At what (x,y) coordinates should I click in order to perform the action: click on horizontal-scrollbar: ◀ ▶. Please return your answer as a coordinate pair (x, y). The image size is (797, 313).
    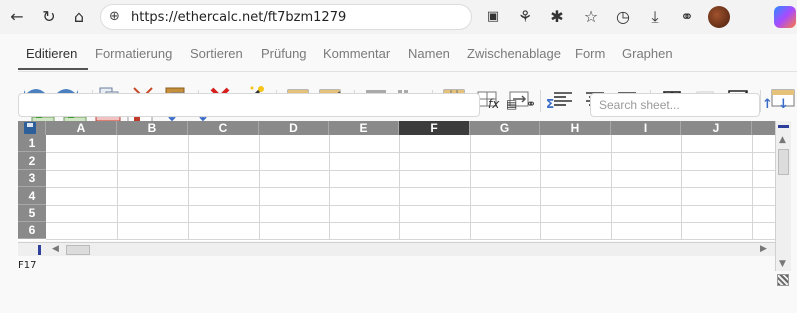
    Looking at the image, I should click on (396, 249).